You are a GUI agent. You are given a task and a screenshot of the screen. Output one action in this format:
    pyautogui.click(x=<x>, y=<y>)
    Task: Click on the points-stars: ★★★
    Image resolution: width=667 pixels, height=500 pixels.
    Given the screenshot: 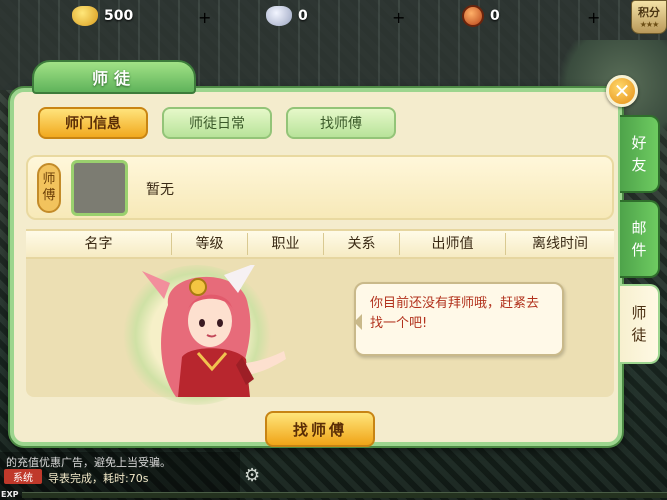 What is the action you would take?
    pyautogui.click(x=649, y=24)
    